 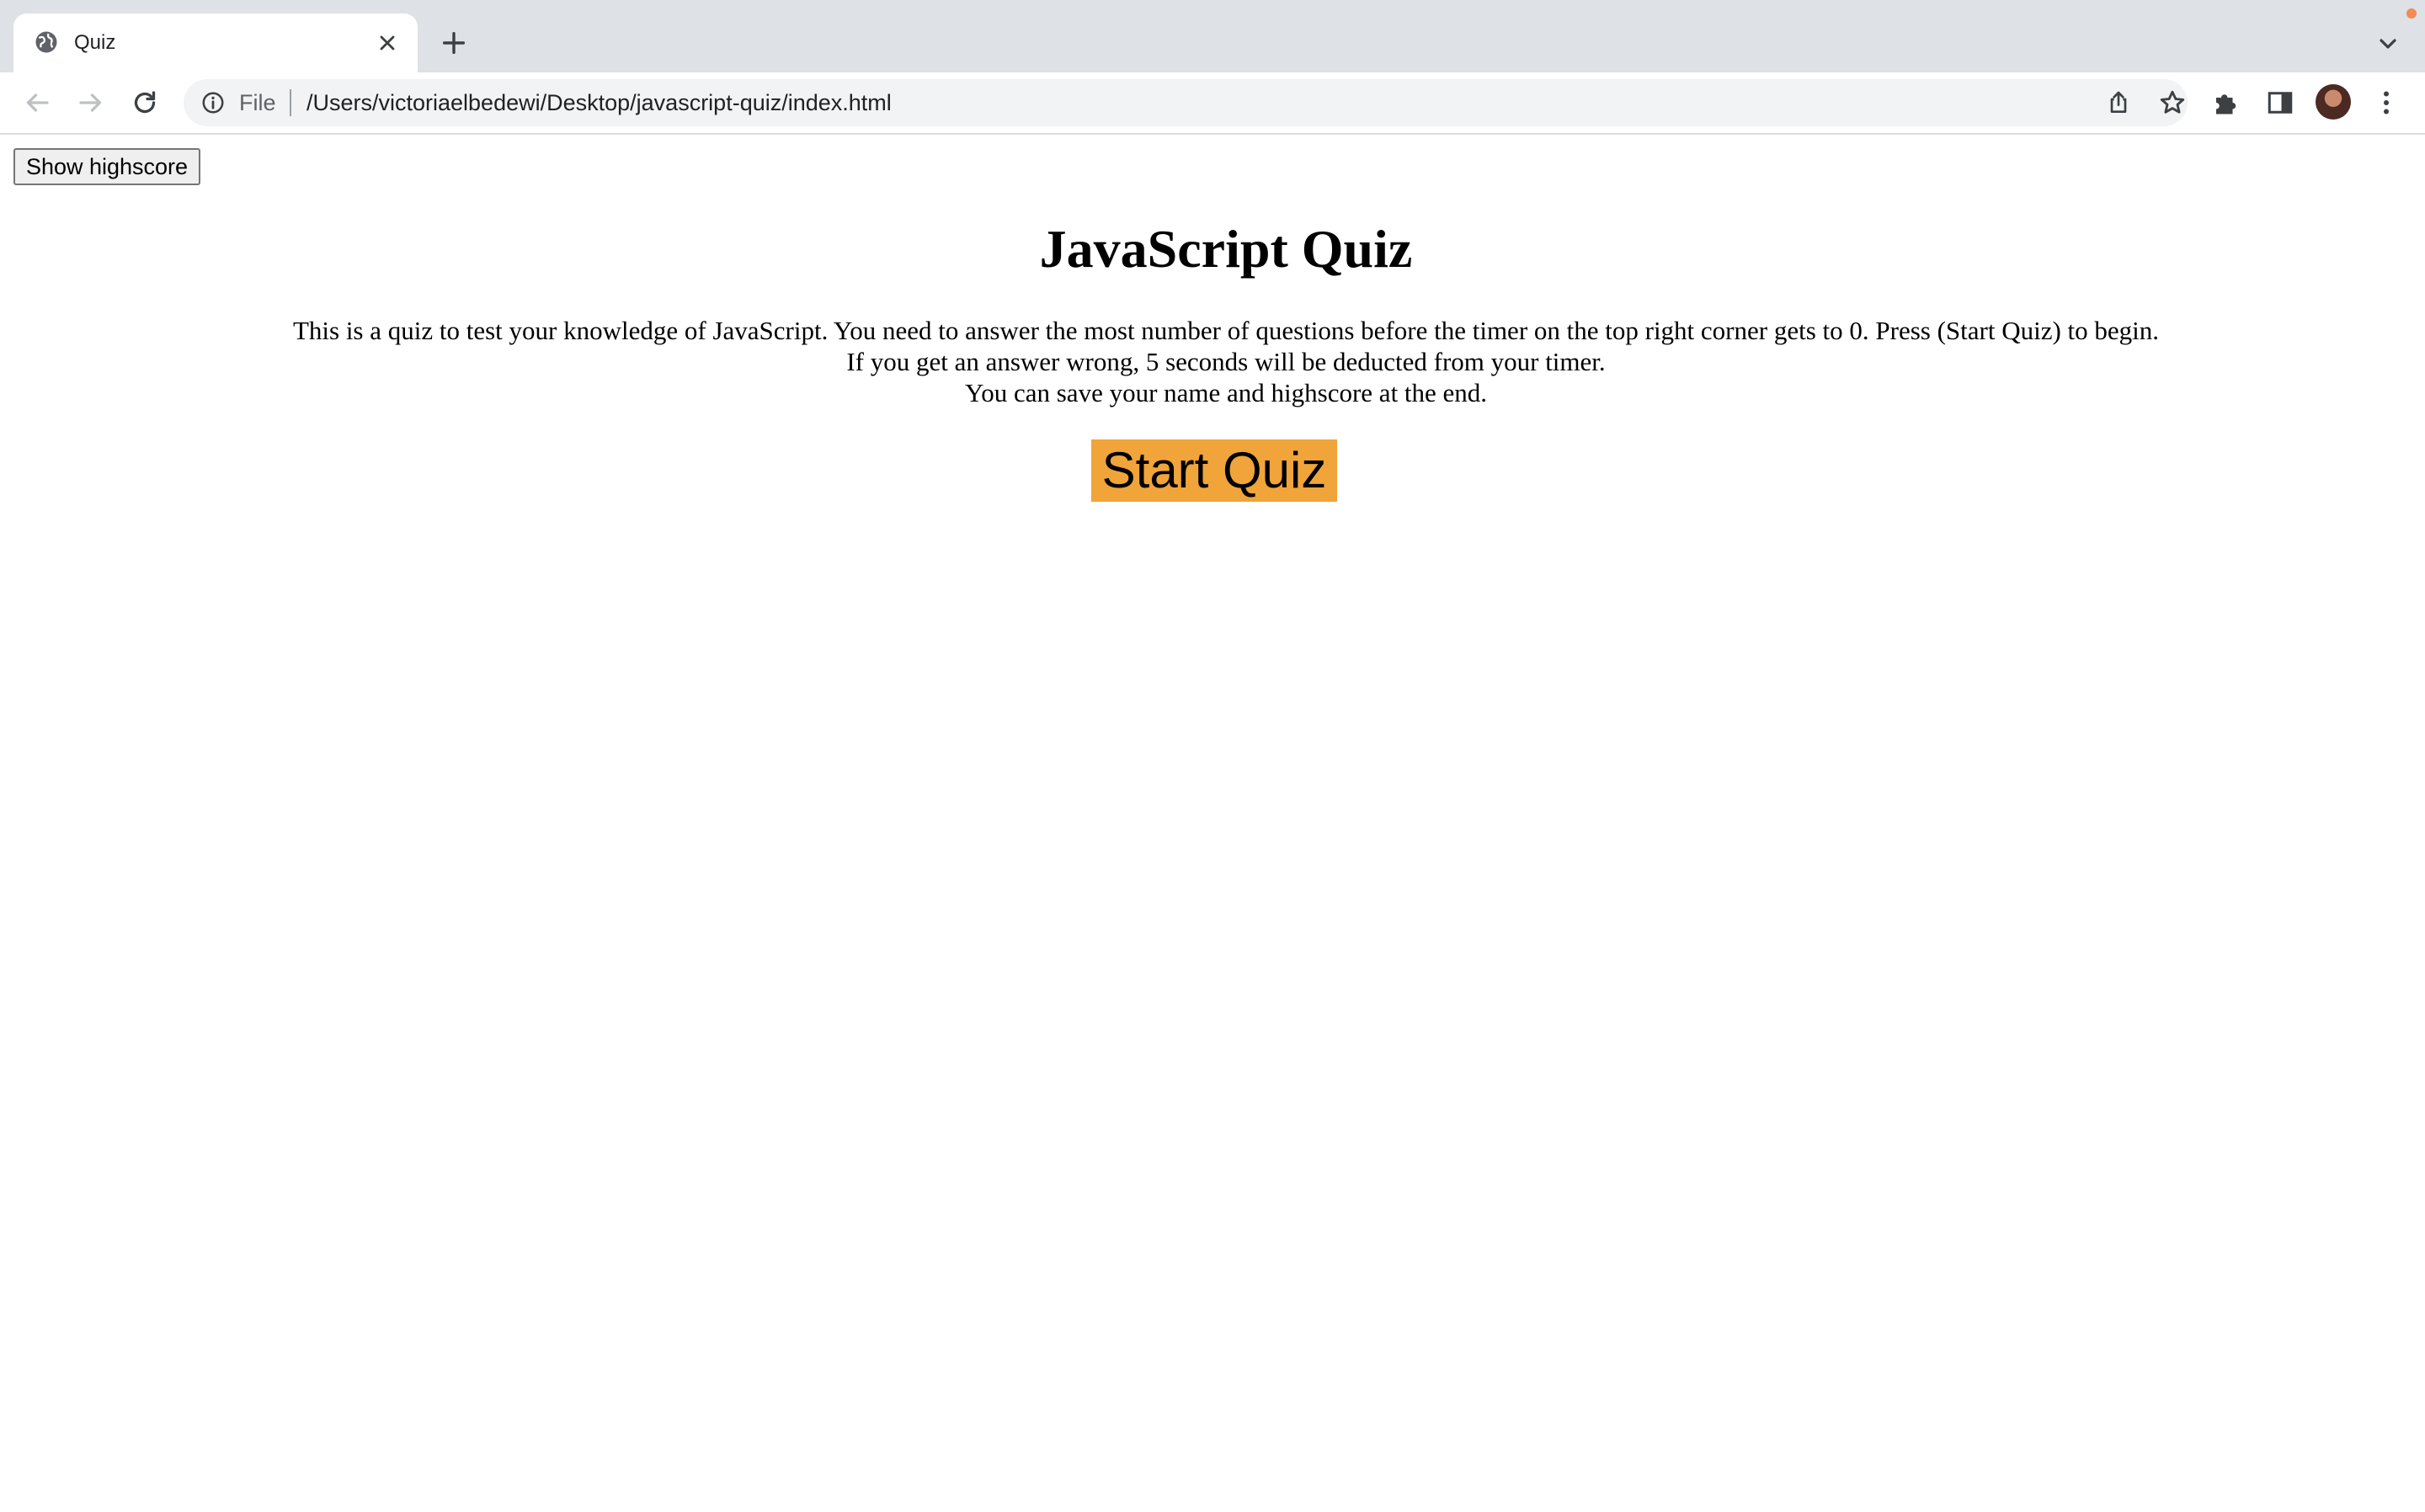 What do you see at coordinates (387, 43) in the screenshot?
I see `close-icon` at bounding box center [387, 43].